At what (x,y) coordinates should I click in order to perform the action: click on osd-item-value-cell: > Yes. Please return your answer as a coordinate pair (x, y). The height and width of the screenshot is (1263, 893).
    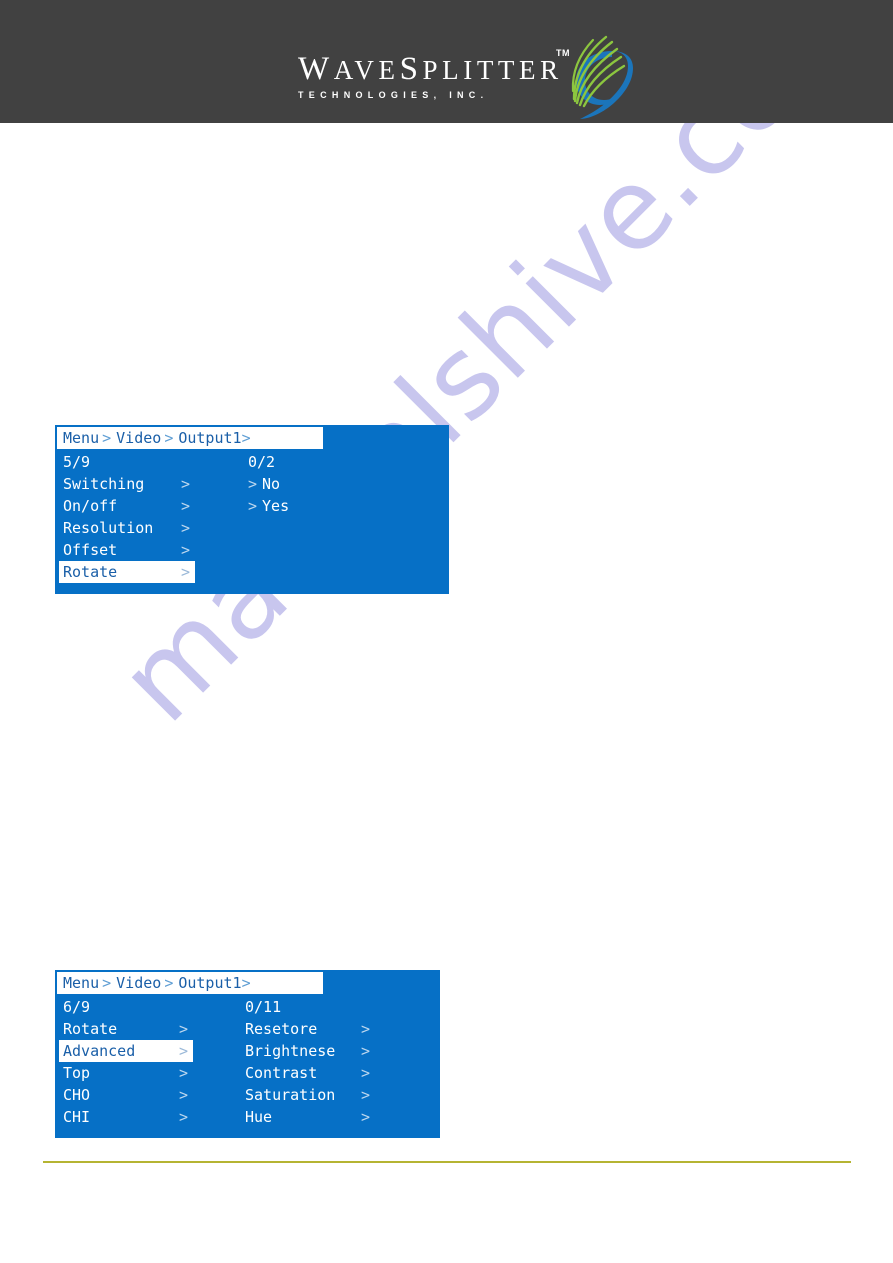
    Looking at the image, I should click on (268, 506).